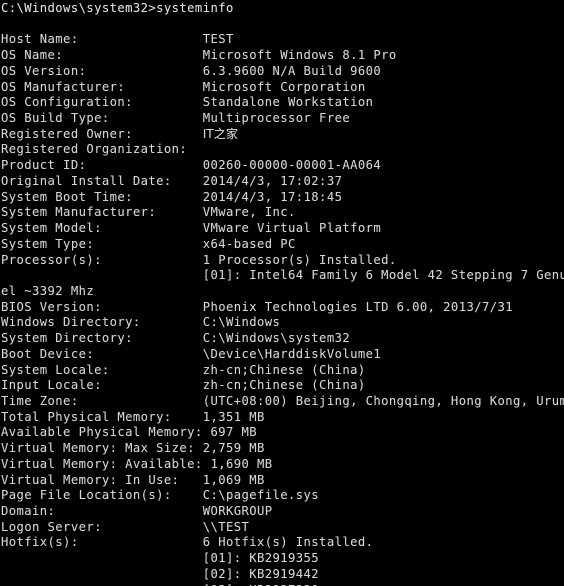 This screenshot has width=564, height=586. What do you see at coordinates (282, 135) in the screenshot?
I see `console-line: Registered Owner: IT之家` at bounding box center [282, 135].